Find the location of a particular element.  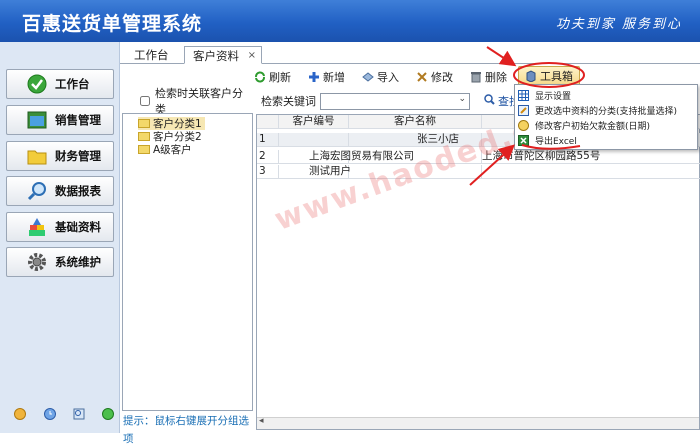

chevron-down-icon: ⌄ is located at coordinates (462, 99).